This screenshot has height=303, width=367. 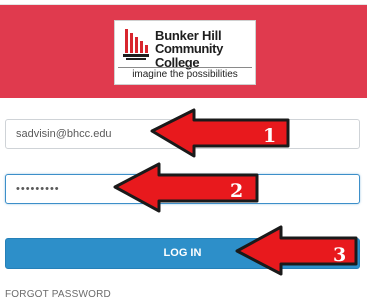 What do you see at coordinates (237, 191) in the screenshot?
I see `annotation-number-2: 2` at bounding box center [237, 191].